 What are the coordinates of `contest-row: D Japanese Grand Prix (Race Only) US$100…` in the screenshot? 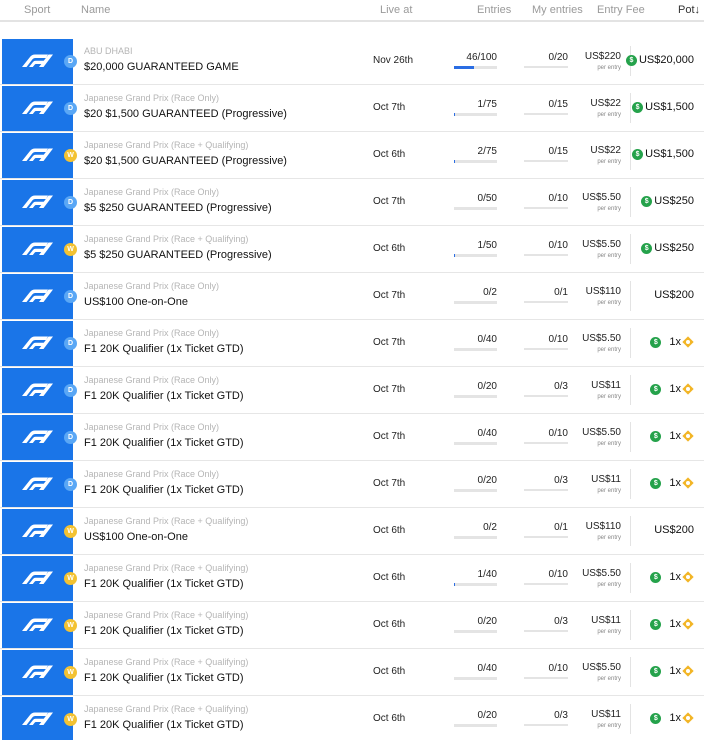 It's located at (352, 296).